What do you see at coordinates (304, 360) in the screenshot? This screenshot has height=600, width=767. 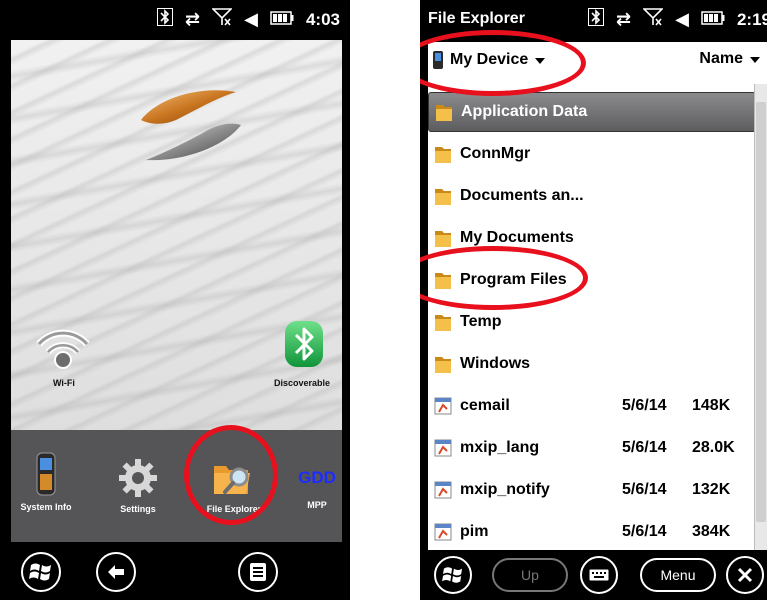 I see `discoverable-app: Discoverable` at bounding box center [304, 360].